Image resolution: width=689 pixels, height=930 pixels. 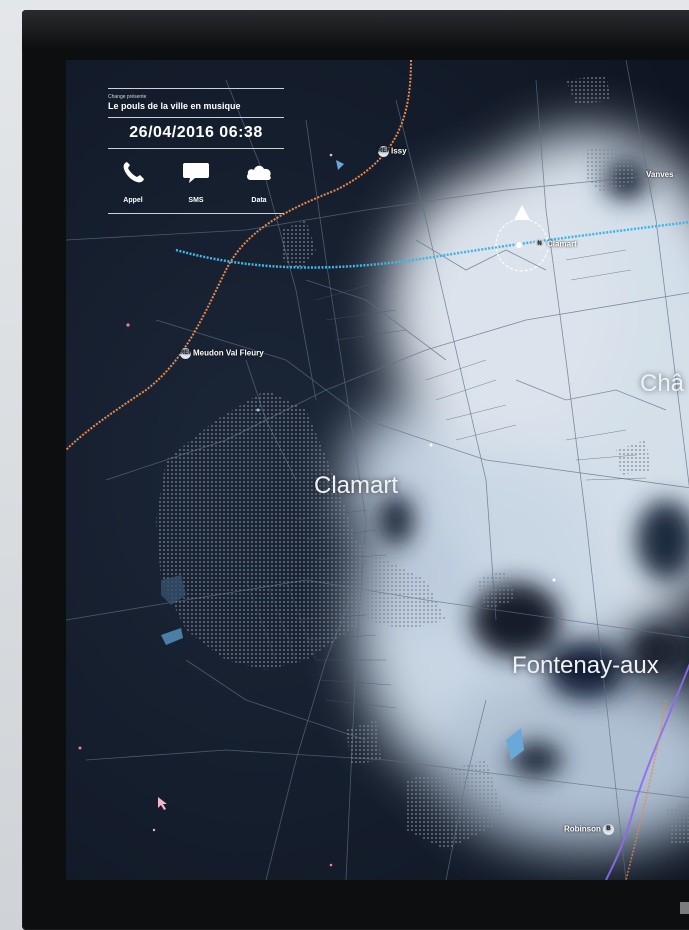 I want to click on town-clamart: Clamart, so click(x=356, y=485).